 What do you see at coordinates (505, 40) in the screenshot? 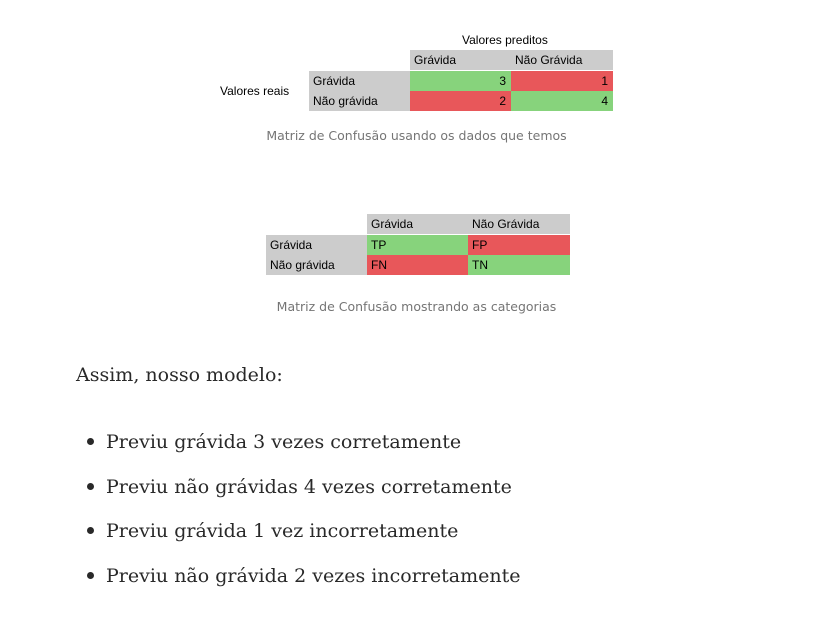
I see `predicted-values-header: Valores preditos` at bounding box center [505, 40].